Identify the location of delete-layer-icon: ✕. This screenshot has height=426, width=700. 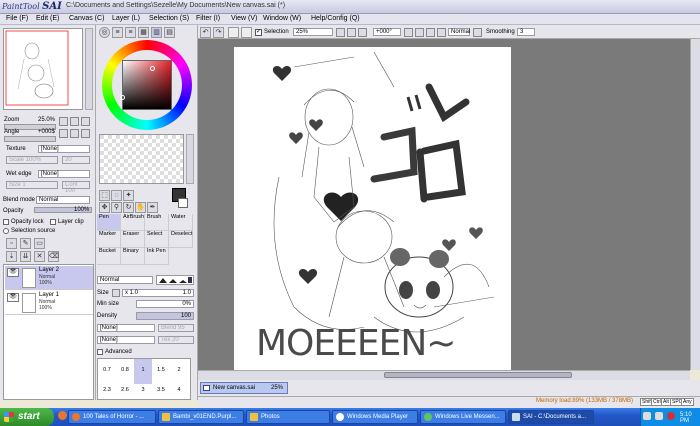
(39, 256).